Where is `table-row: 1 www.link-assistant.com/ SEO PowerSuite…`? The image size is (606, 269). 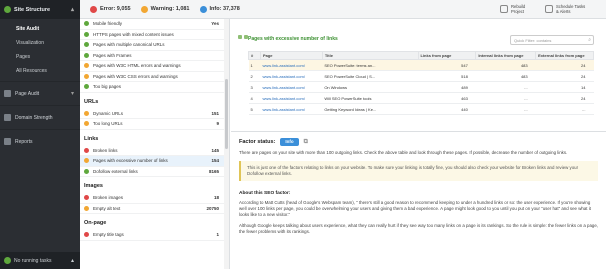
table-row: 1 www.link-assistant.com/ SEO PowerSuite… is located at coordinates (421, 65).